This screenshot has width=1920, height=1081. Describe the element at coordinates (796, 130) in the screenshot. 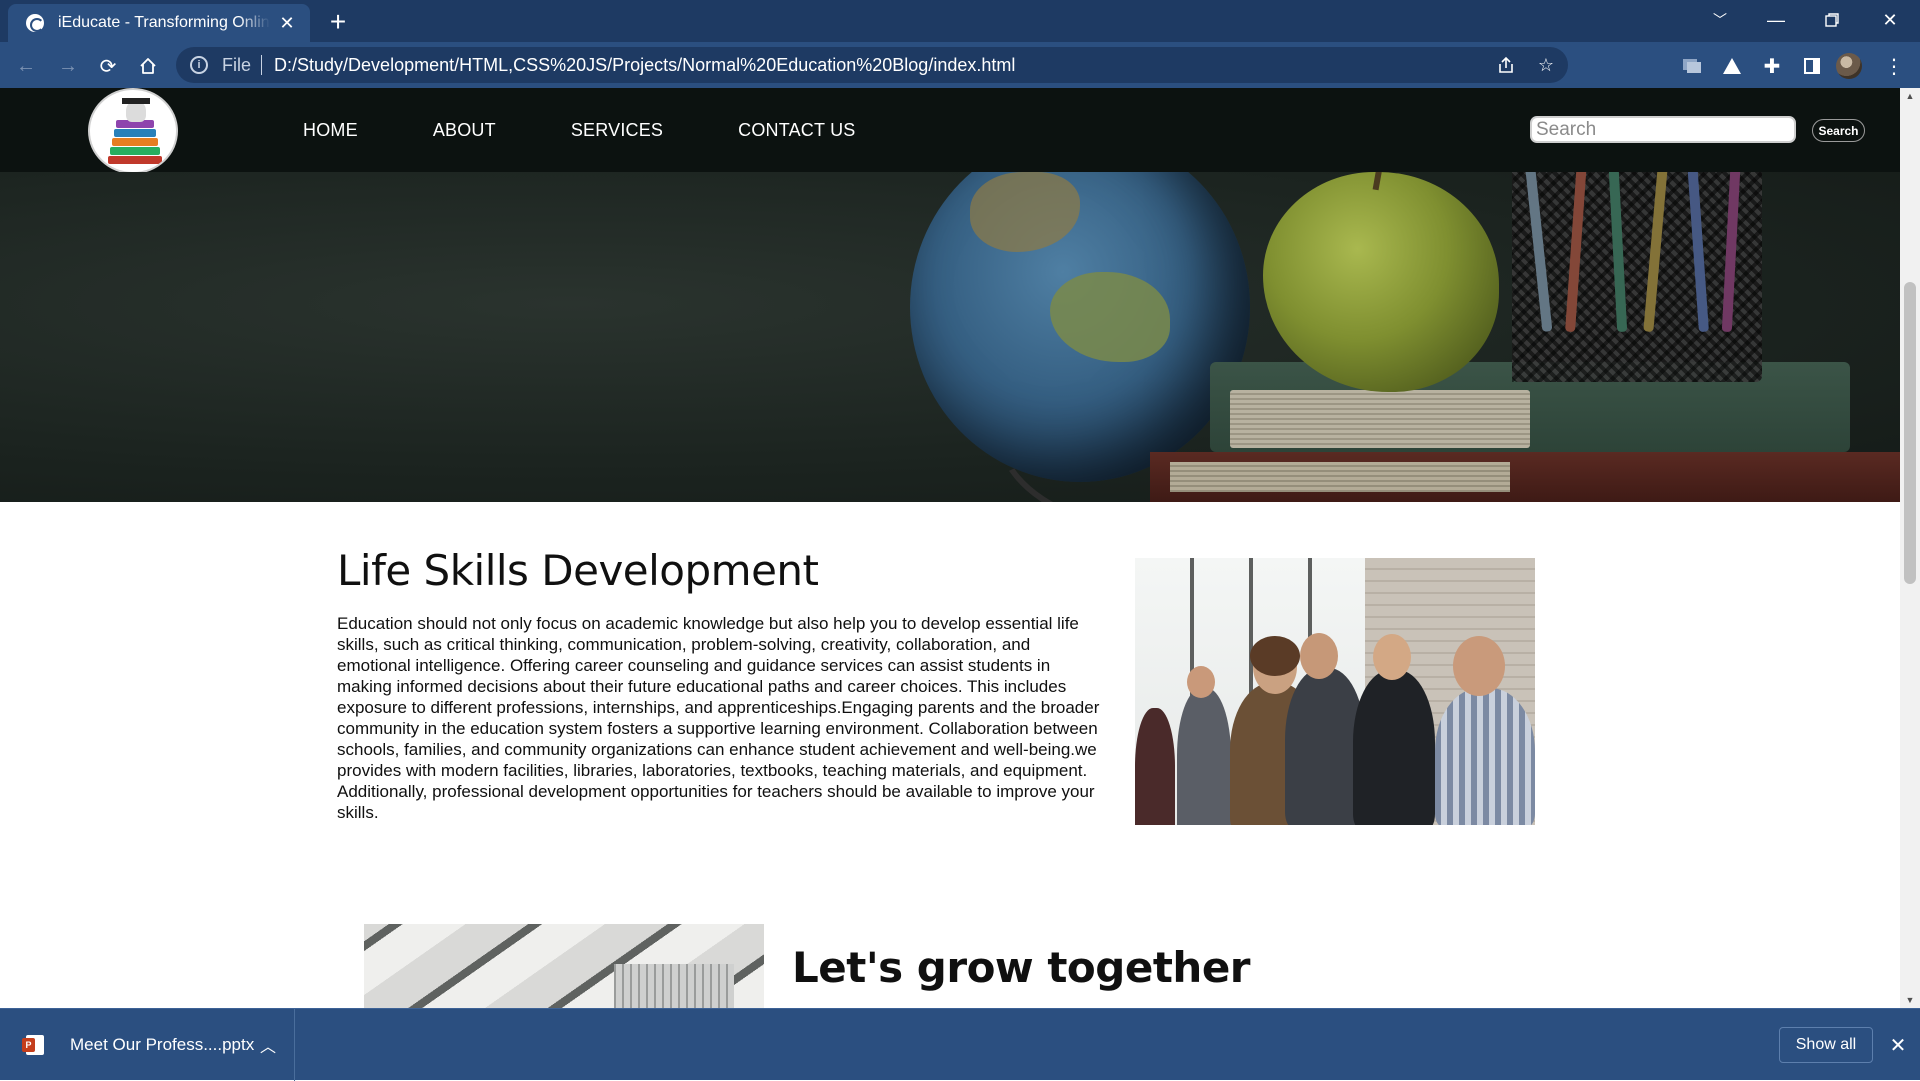

I see `nav-contact-link: CONTACT US` at that location.